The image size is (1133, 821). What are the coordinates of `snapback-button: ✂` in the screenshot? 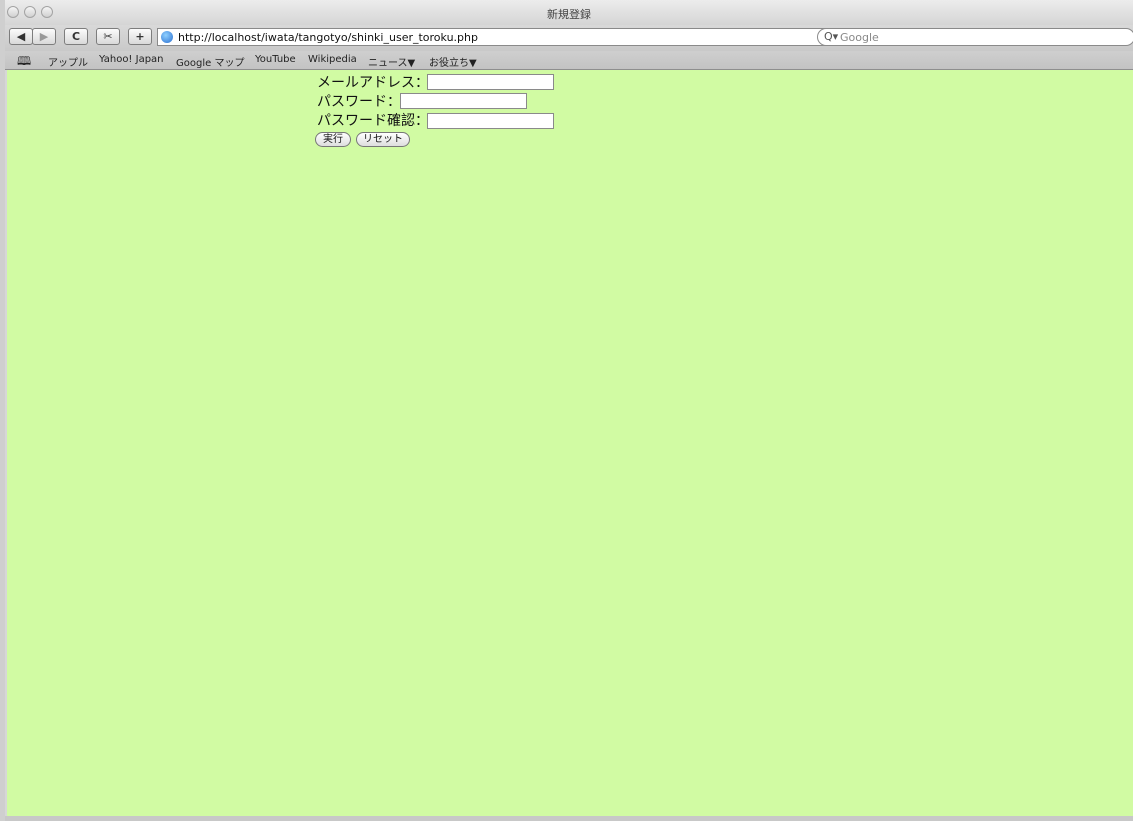 It's located at (108, 36).